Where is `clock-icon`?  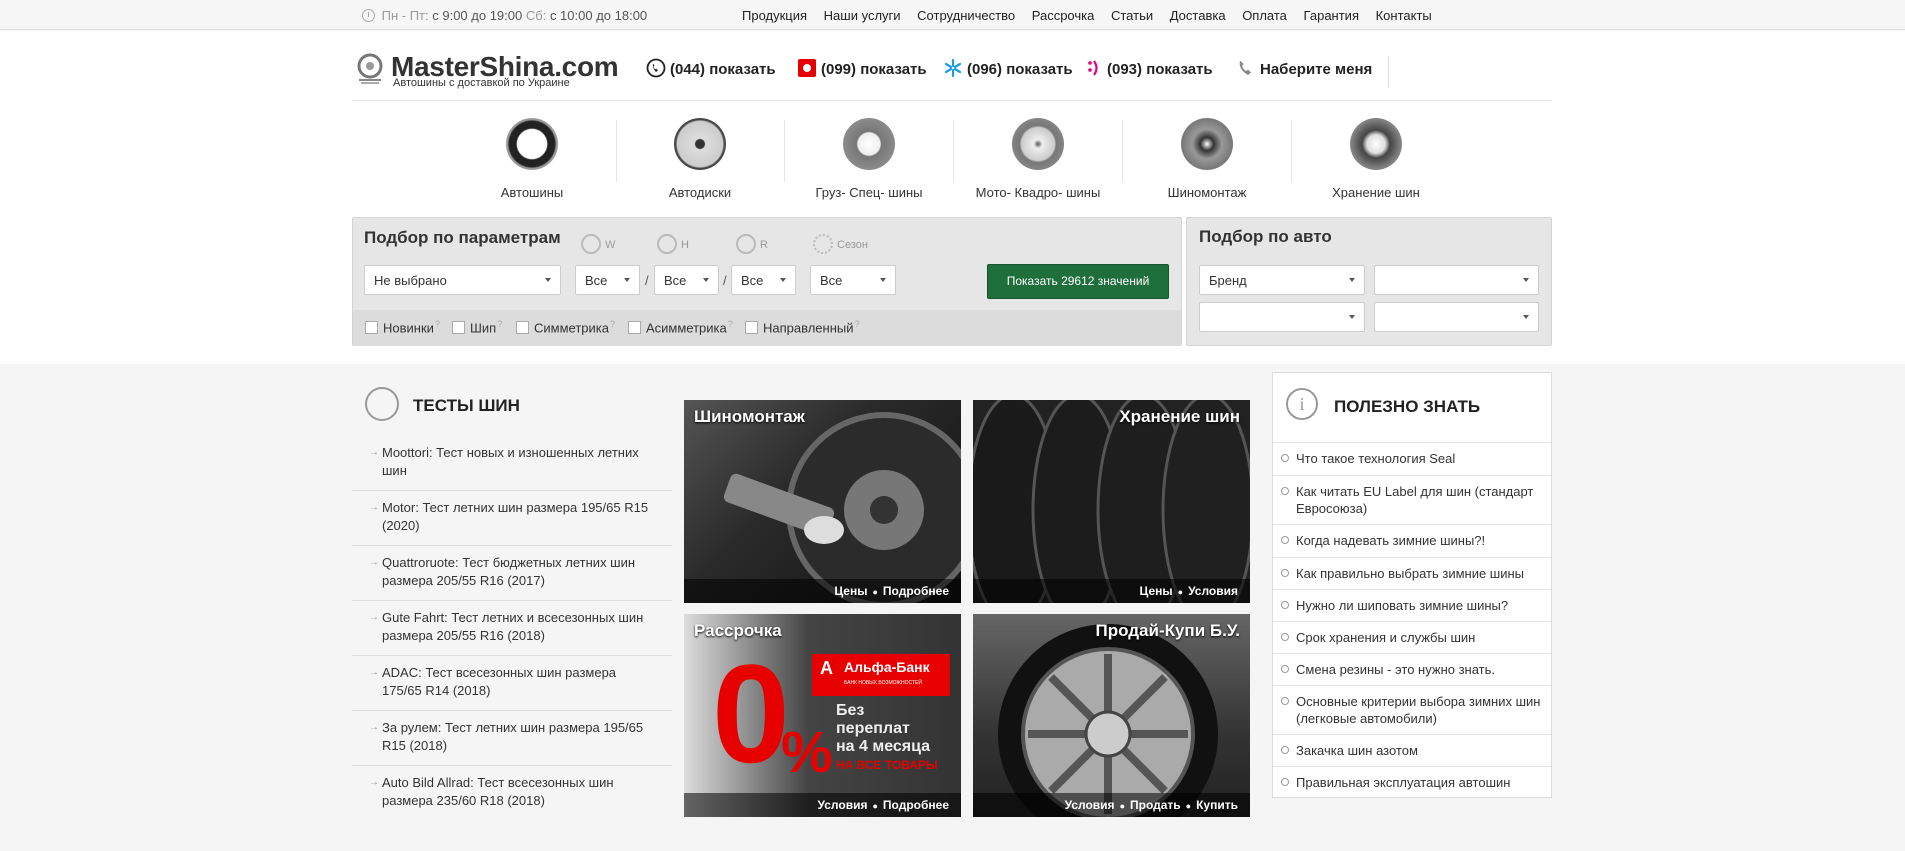 clock-icon is located at coordinates (368, 15).